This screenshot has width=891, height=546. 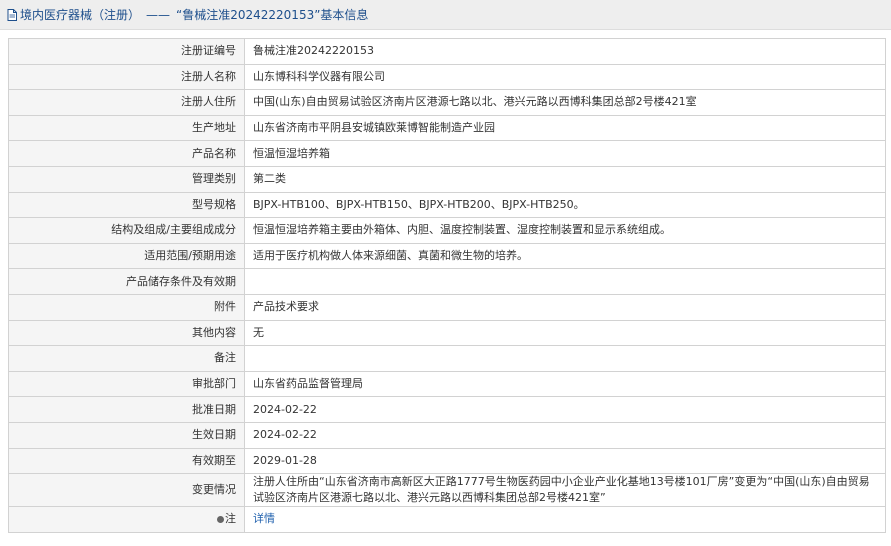 What do you see at coordinates (126, 519) in the screenshot?
I see `note-label-cell: 注` at bounding box center [126, 519].